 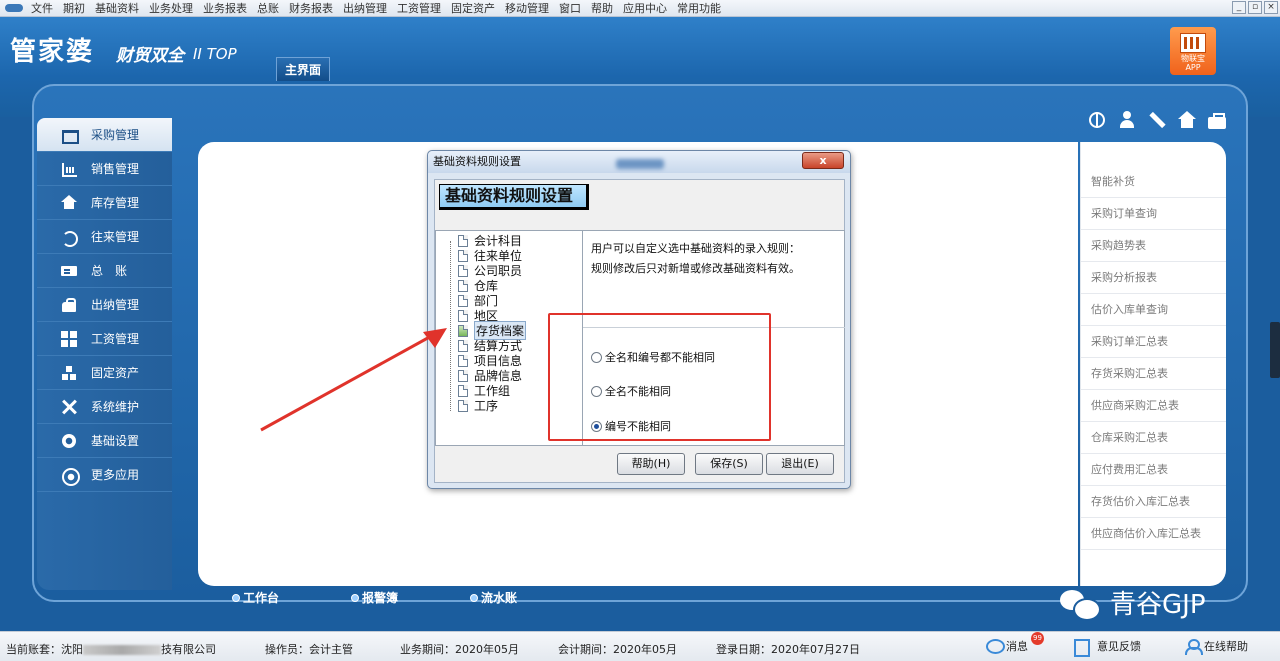 I want to click on sidebar-item-fixed-assets: 固定资产, so click(x=104, y=373).